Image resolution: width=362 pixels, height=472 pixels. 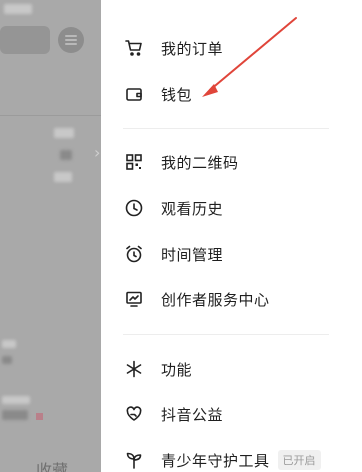 I want to click on menu-item-wallet: 钱包, so click(x=157, y=94).